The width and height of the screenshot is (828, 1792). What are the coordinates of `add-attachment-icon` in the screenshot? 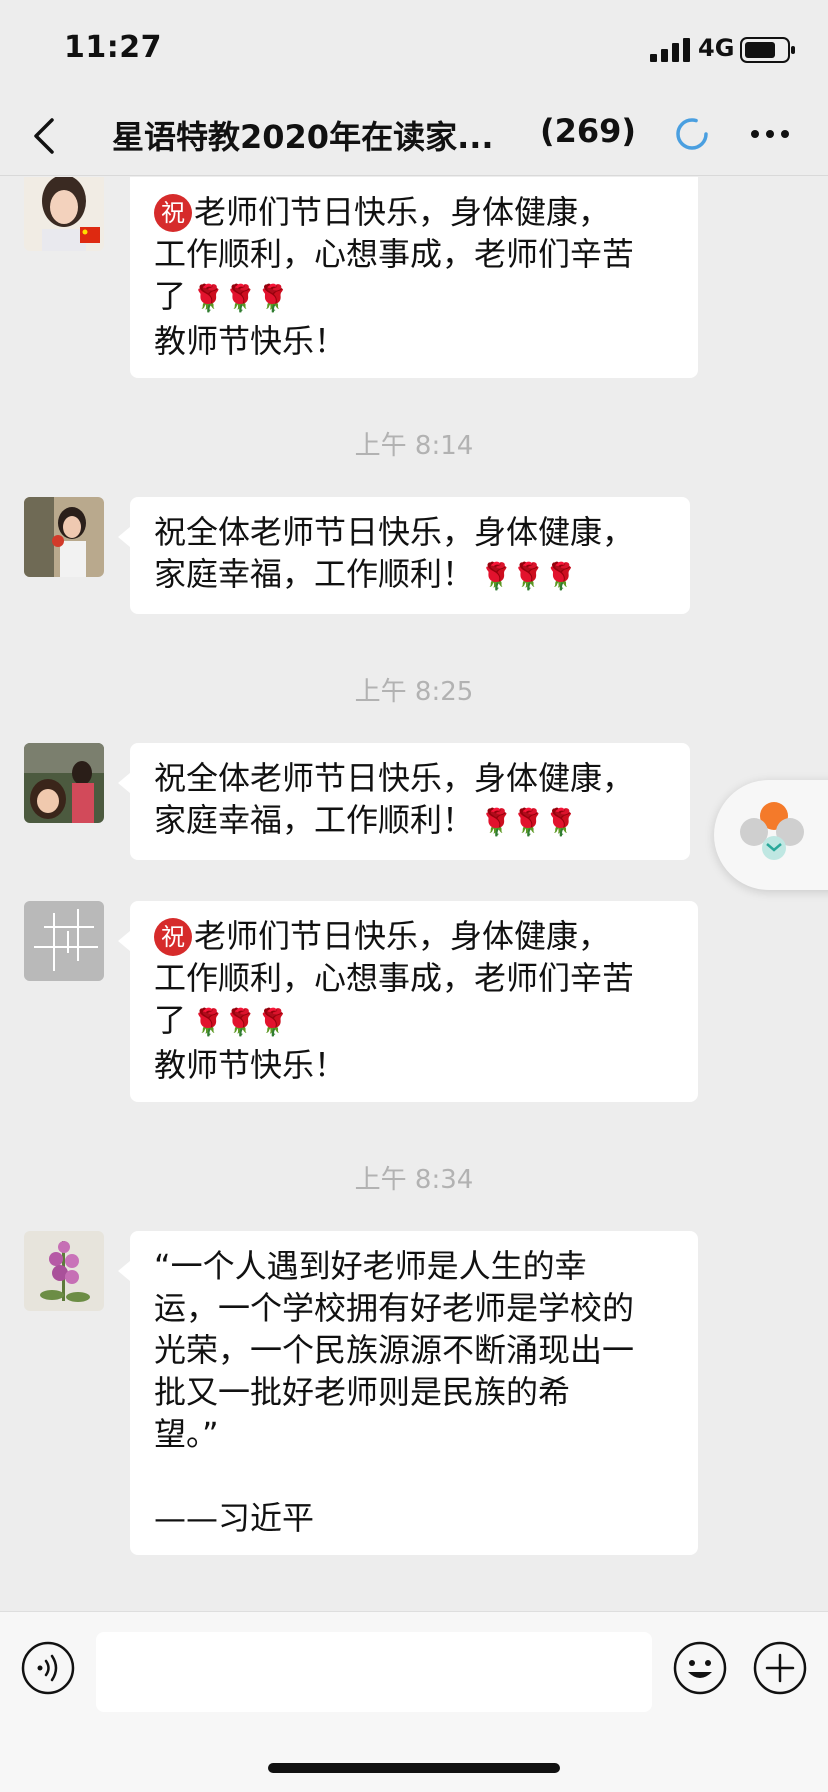 It's located at (780, 1668).